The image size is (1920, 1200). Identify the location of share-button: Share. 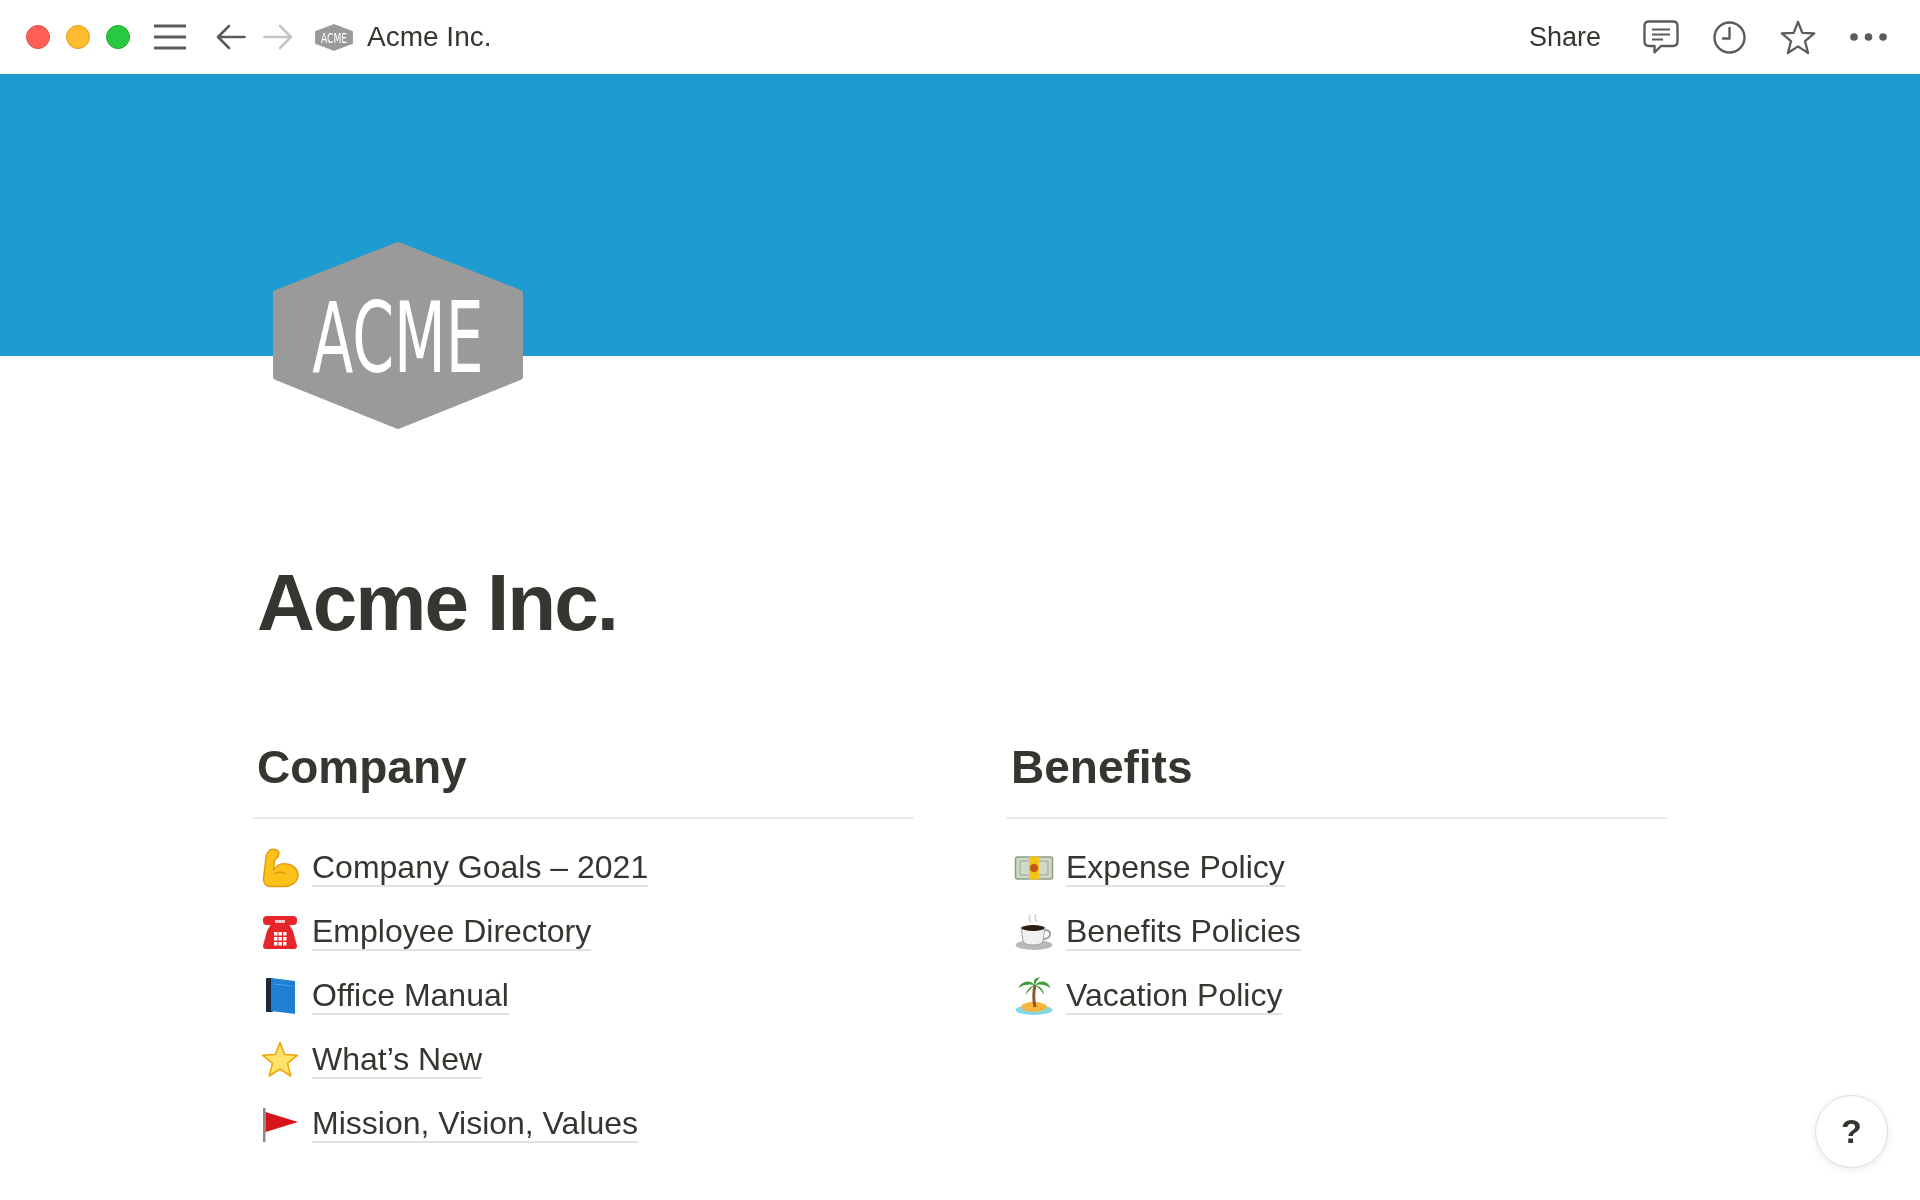
(1564, 37).